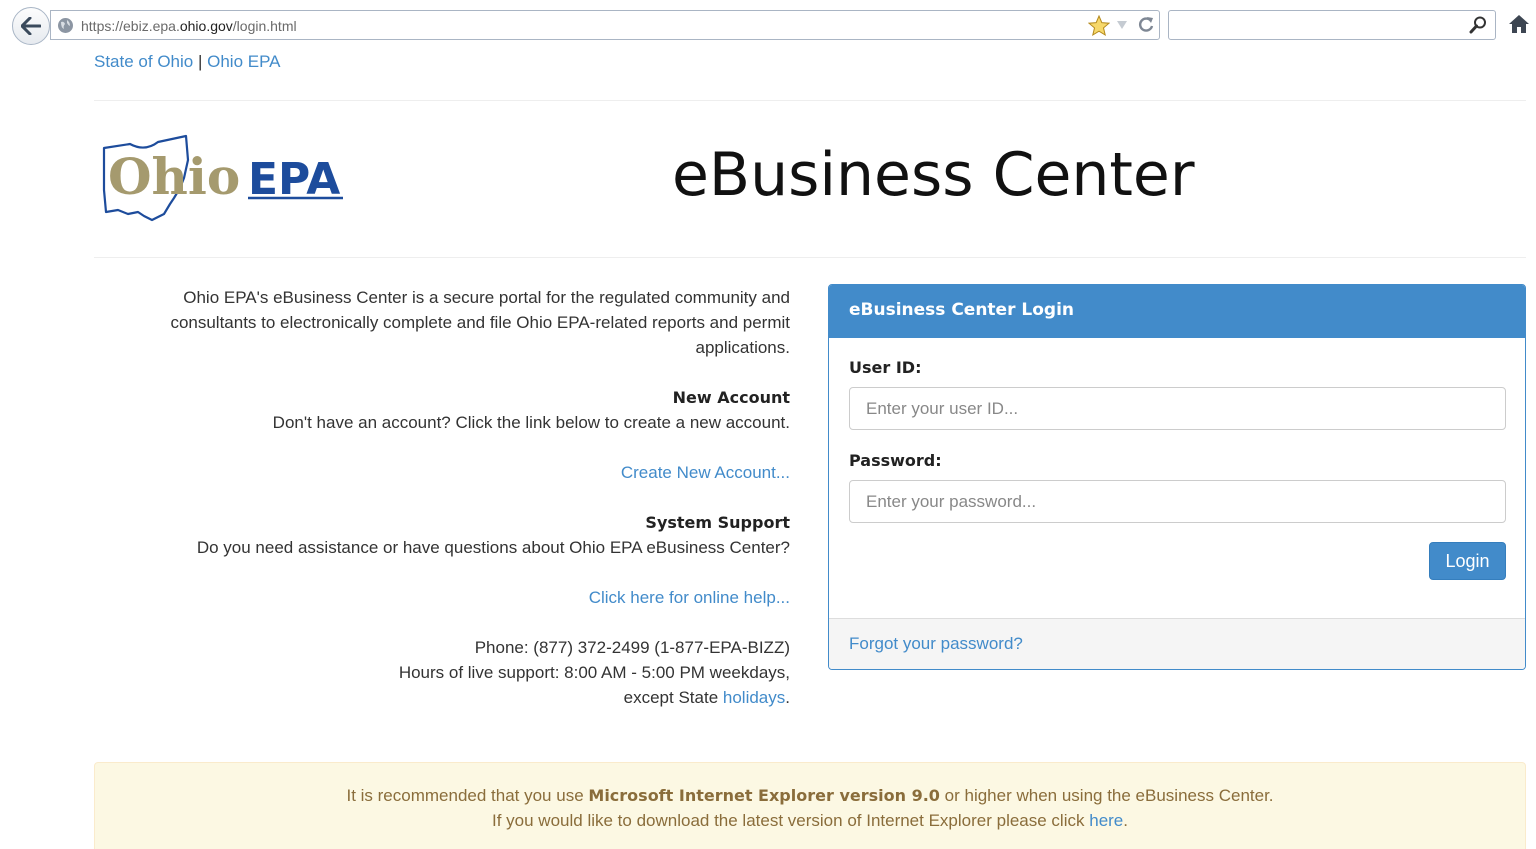 The image size is (1536, 849). I want to click on support-holidays-line: except State holidays., so click(706, 697).